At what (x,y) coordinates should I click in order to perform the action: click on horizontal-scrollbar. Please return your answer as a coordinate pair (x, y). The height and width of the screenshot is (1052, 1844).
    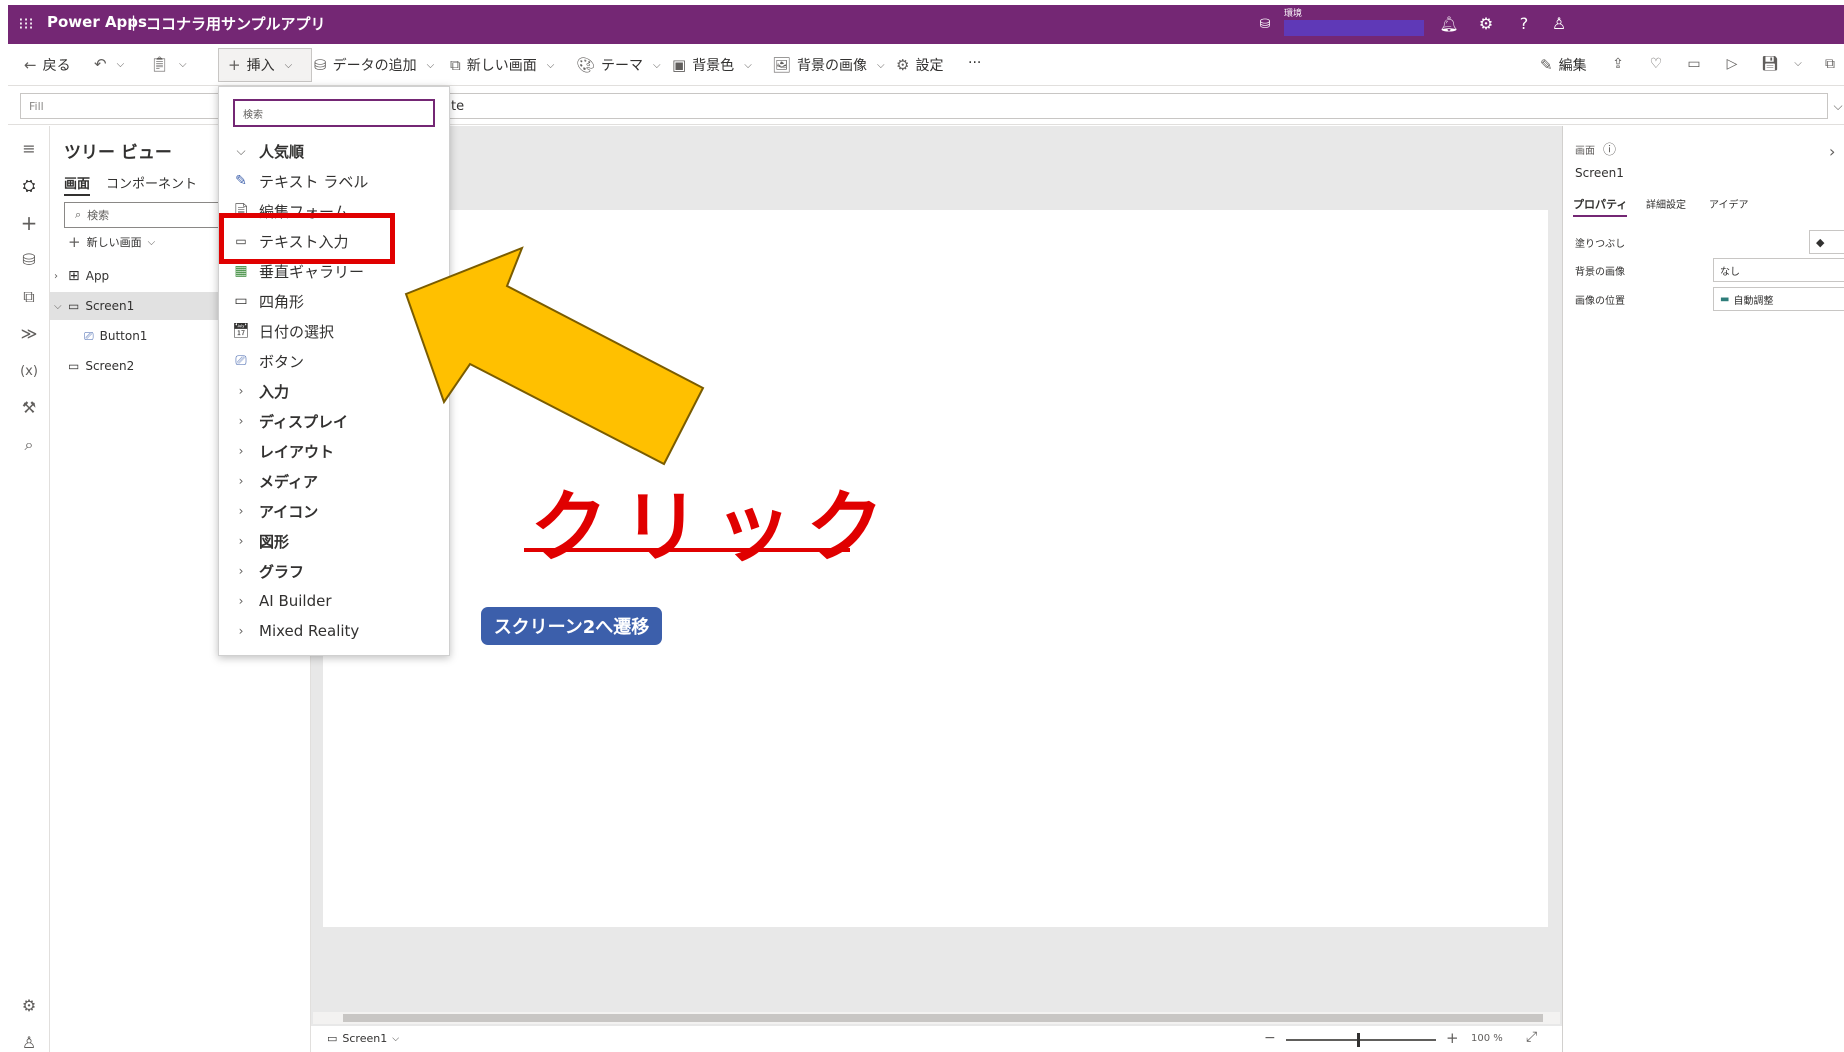
    Looking at the image, I should click on (936, 1018).